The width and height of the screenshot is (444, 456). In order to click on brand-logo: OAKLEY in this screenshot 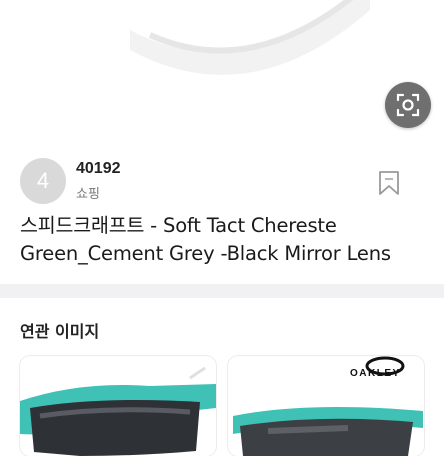, I will do `click(375, 373)`.